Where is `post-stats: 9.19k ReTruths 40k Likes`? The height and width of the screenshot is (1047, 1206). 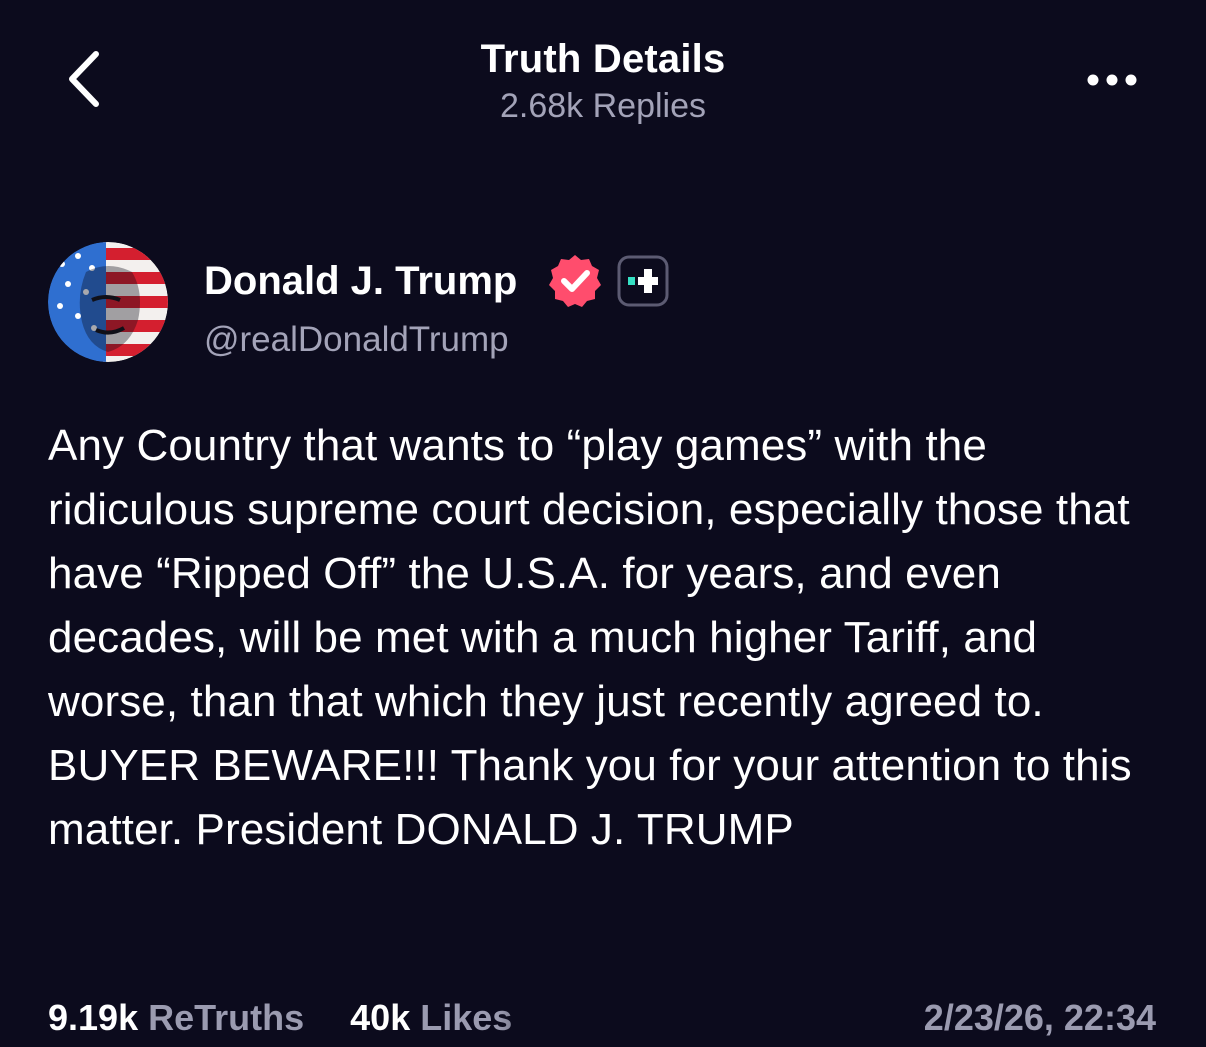
post-stats: 9.19k ReTruths 40k Likes is located at coordinates (418, 1018).